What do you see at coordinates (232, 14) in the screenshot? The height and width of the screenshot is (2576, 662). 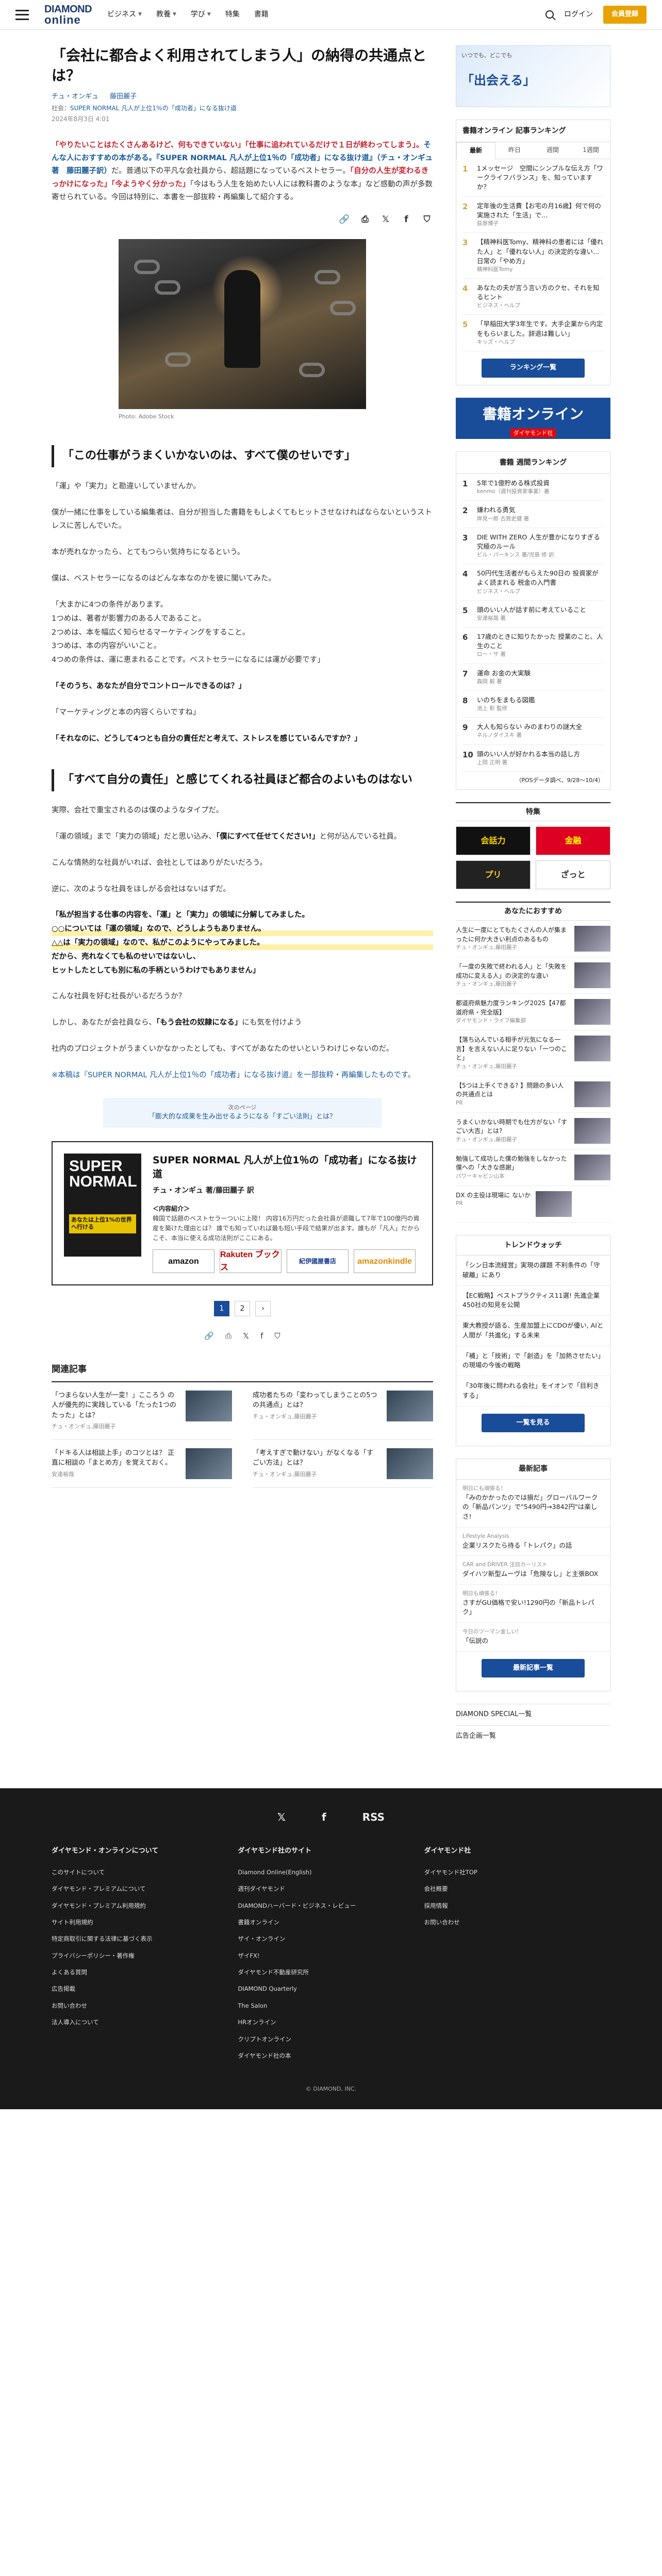 I see `nav-item-feature: 特集` at bounding box center [232, 14].